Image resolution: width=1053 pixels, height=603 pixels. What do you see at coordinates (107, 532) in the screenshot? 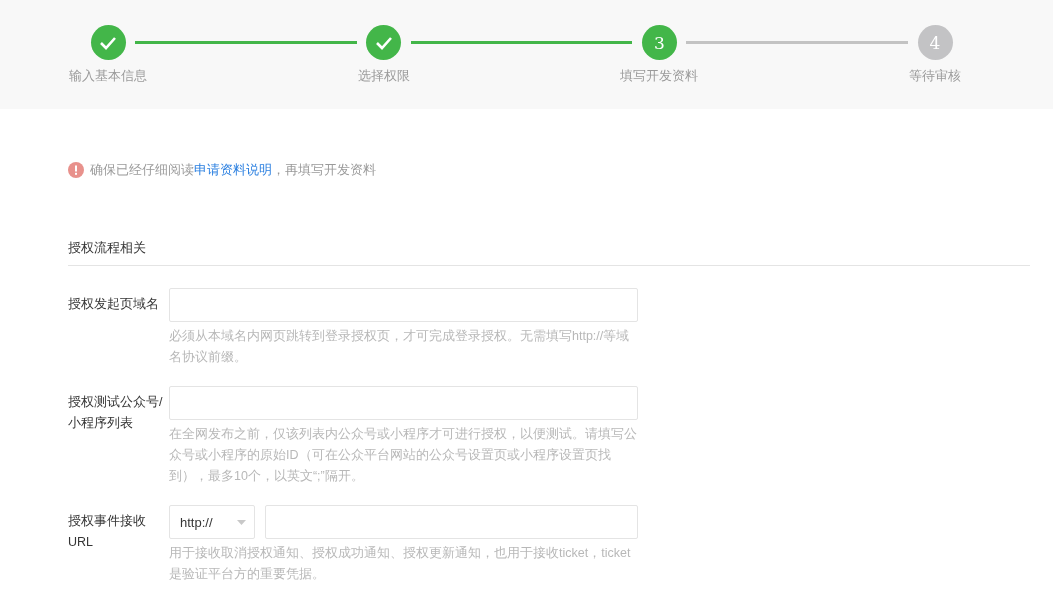
I see `field-label: 授权事件接收URL` at bounding box center [107, 532].